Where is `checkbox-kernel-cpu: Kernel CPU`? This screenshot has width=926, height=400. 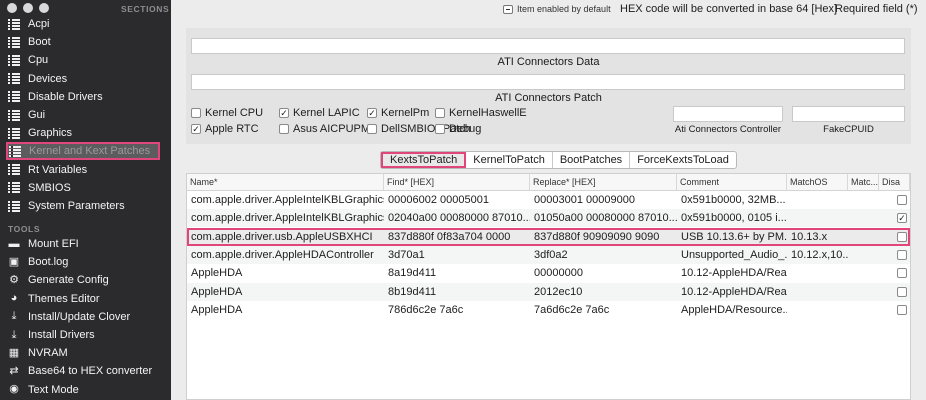 checkbox-kernel-cpu: Kernel CPU is located at coordinates (227, 113).